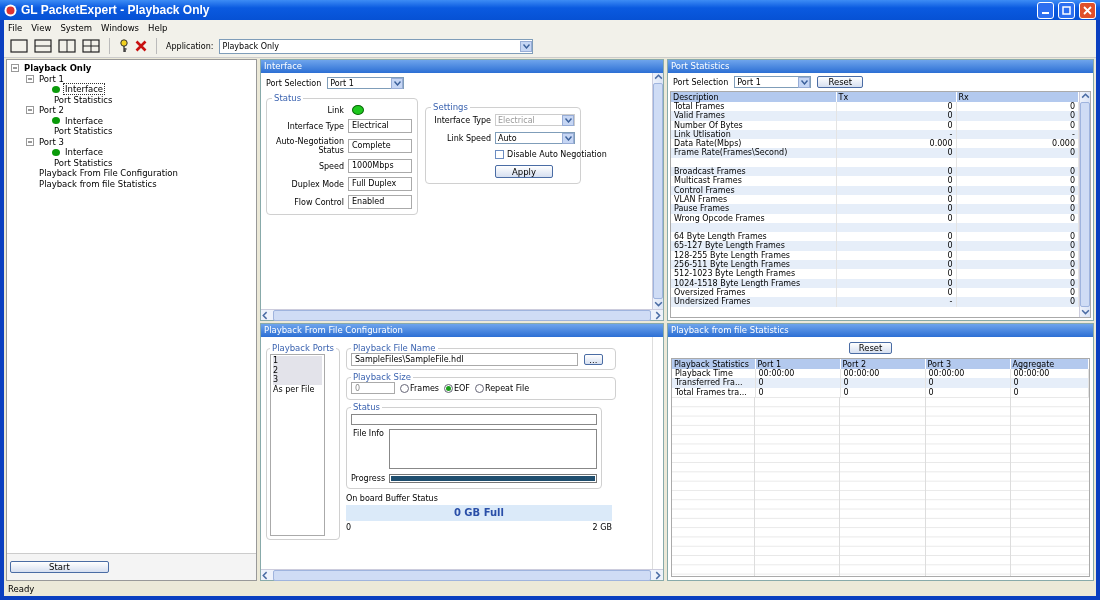  I want to click on checkbox, so click(499, 154).